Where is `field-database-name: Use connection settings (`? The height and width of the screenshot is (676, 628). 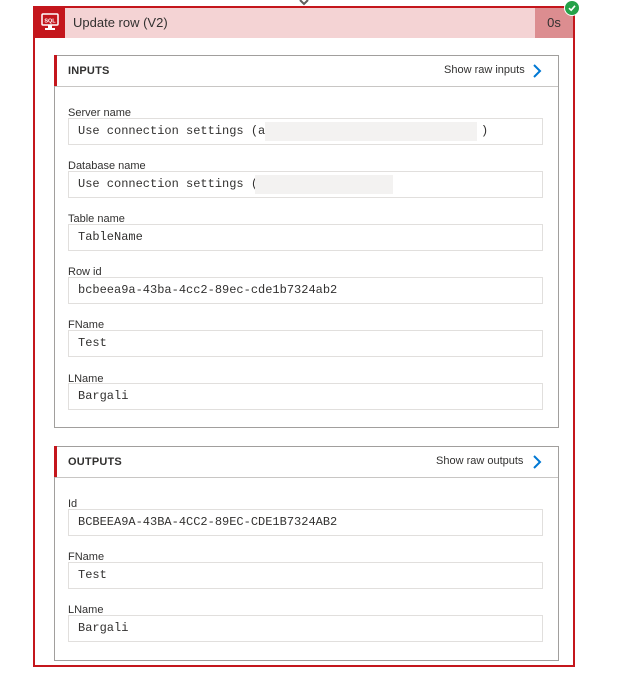
field-database-name: Use connection settings ( is located at coordinates (305, 184).